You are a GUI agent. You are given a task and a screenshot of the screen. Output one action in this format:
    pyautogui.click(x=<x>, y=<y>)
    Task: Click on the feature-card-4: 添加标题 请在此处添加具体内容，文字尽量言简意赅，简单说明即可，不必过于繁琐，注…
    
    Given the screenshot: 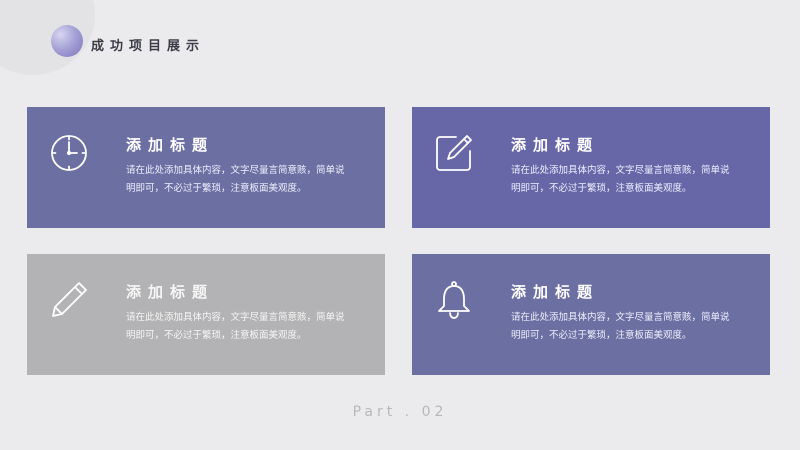 What is the action you would take?
    pyautogui.click(x=591, y=314)
    